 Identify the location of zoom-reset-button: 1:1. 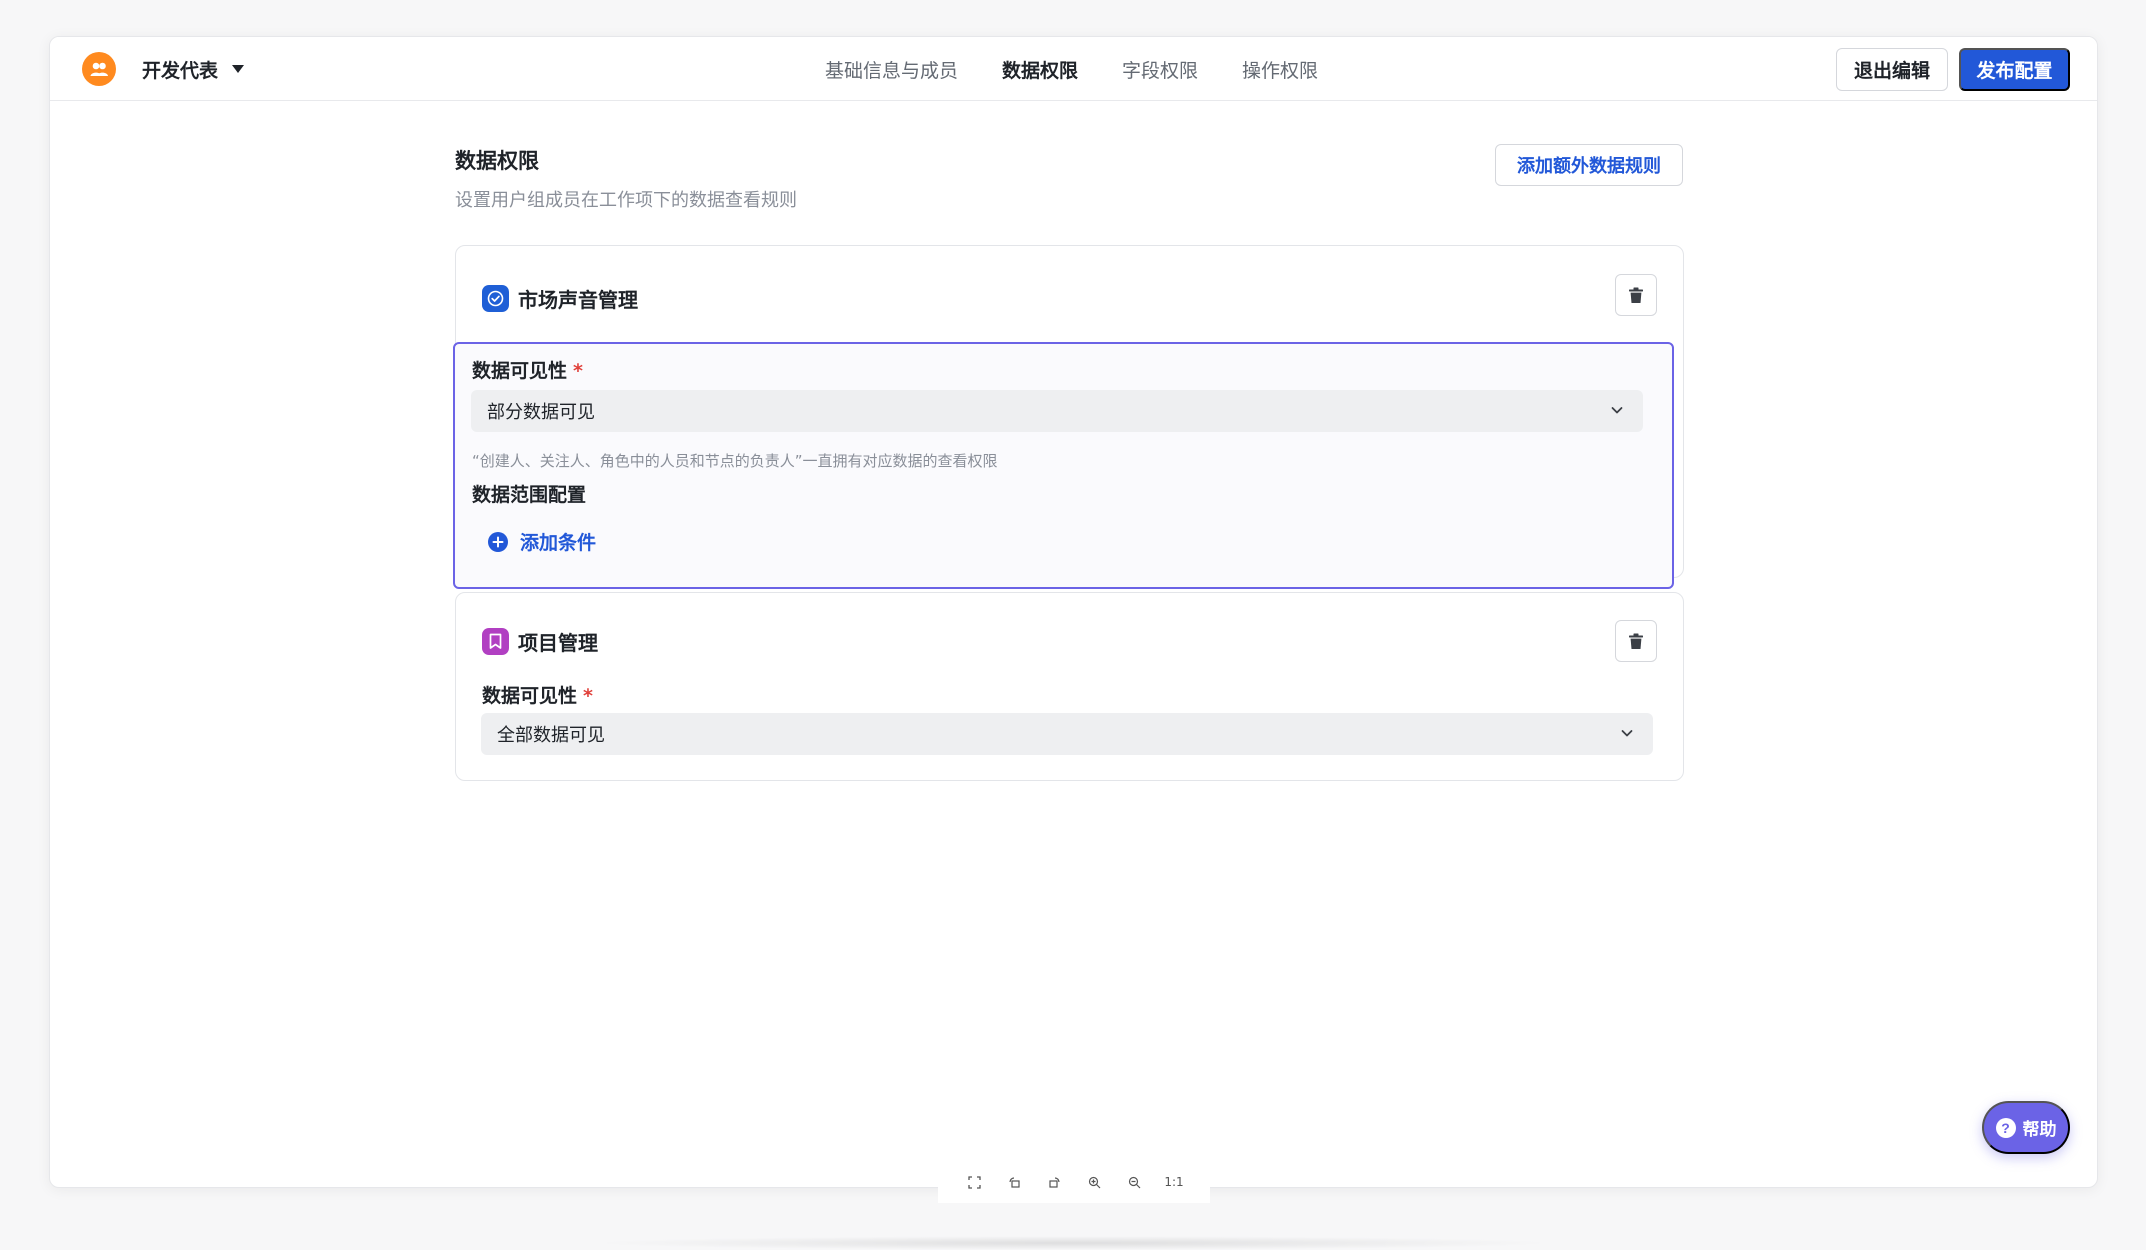
(1174, 1182).